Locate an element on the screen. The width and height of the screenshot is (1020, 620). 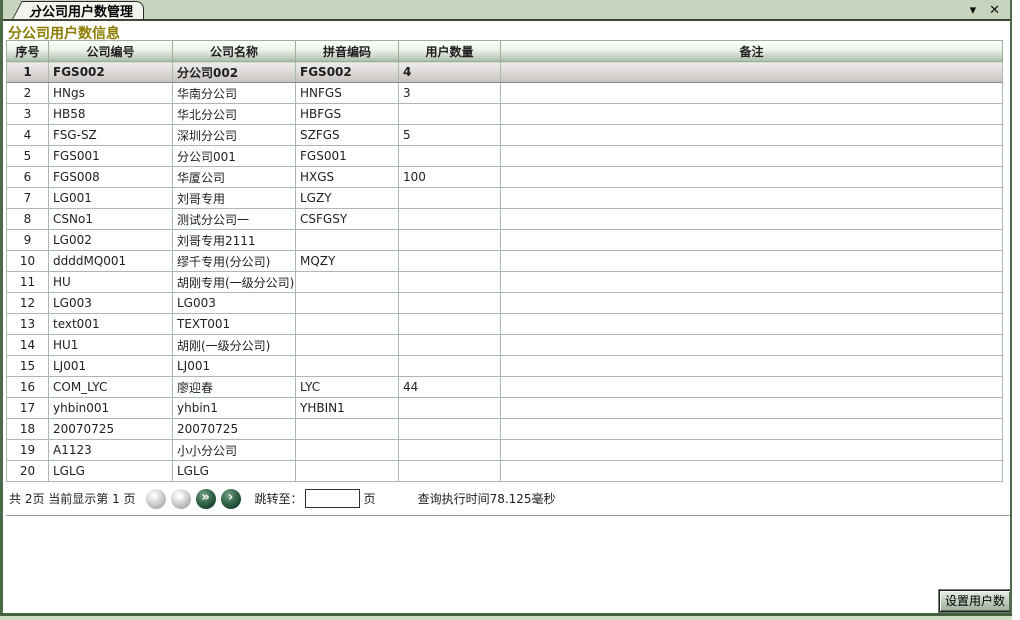
cell-company-code: text001 is located at coordinates (110, 324).